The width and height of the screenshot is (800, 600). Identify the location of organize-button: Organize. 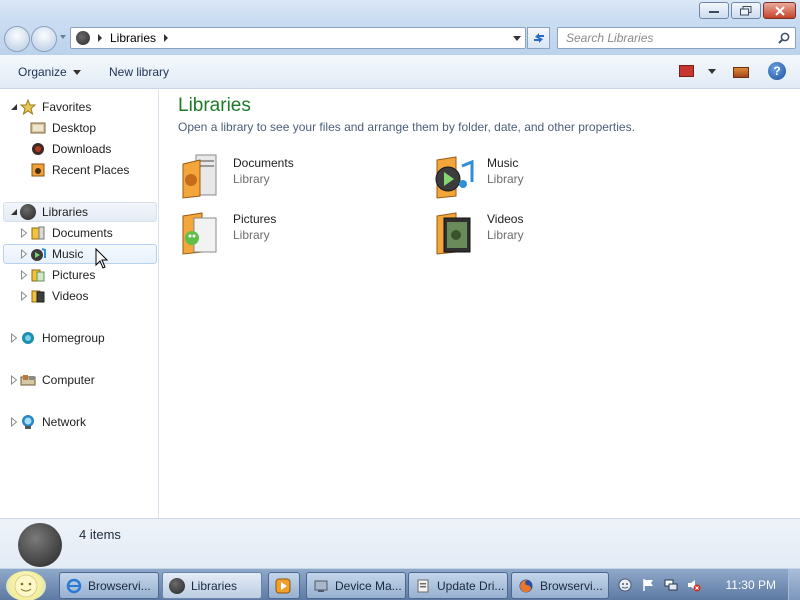
(49, 72).